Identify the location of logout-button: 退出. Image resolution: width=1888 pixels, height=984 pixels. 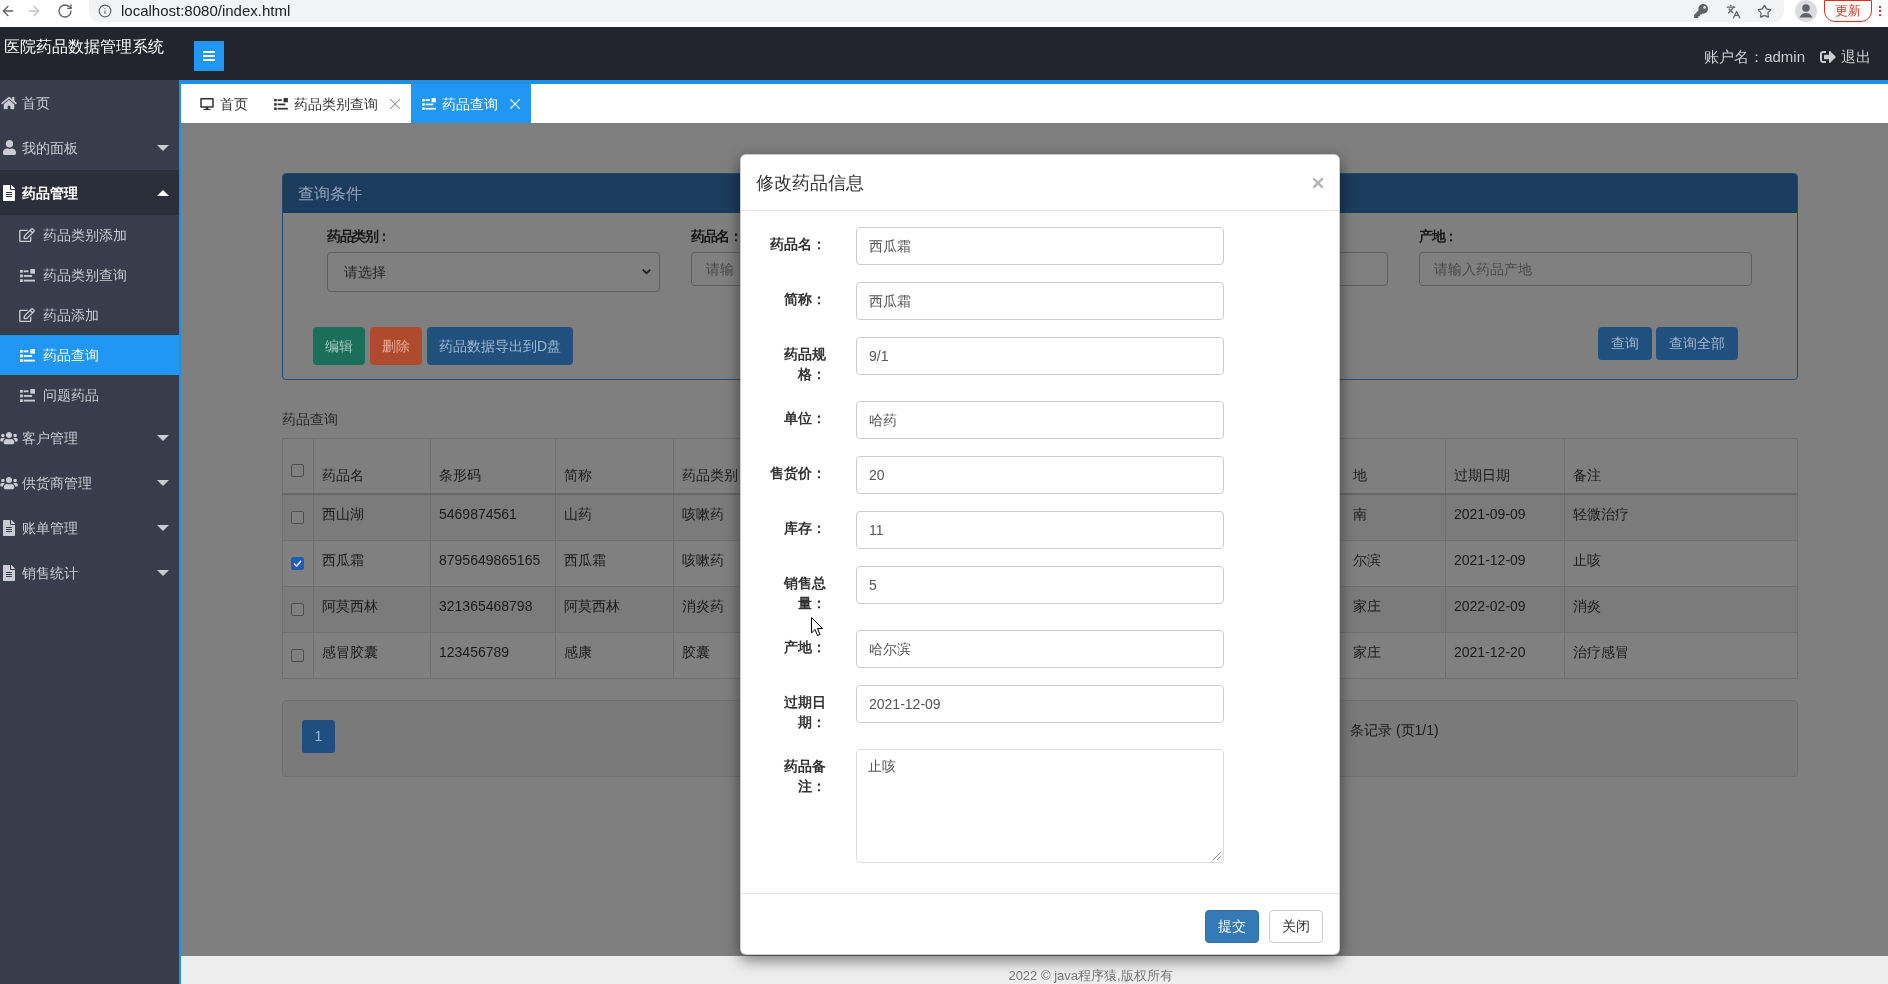
(1845, 57).